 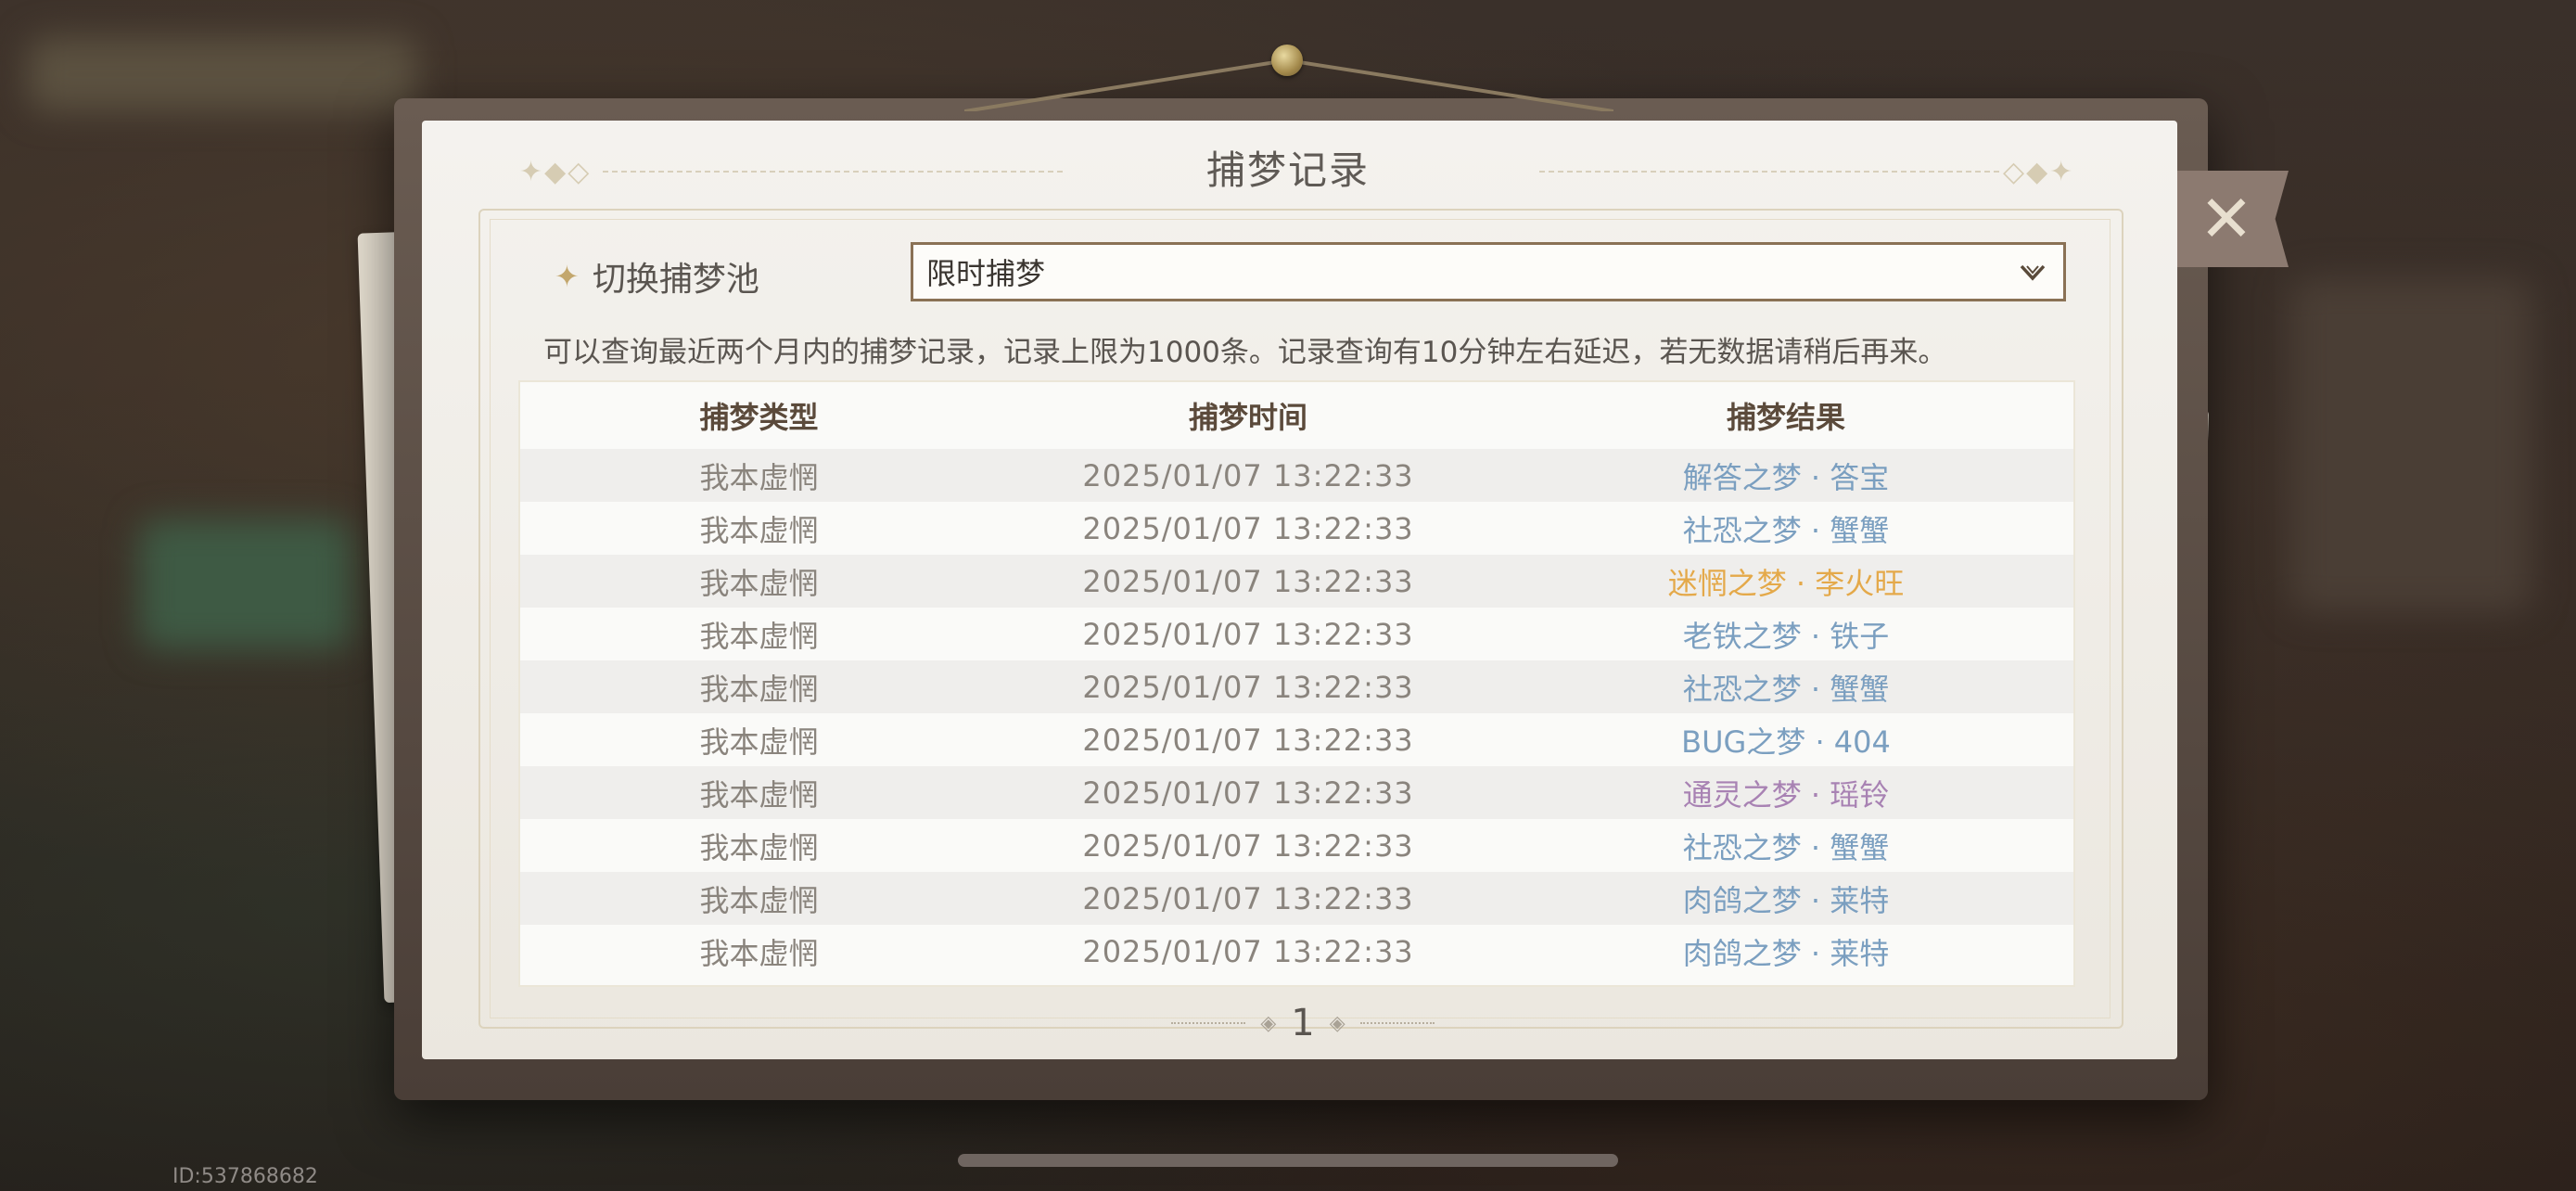 I want to click on dialog-title: 捕梦记录, so click(x=1287, y=170).